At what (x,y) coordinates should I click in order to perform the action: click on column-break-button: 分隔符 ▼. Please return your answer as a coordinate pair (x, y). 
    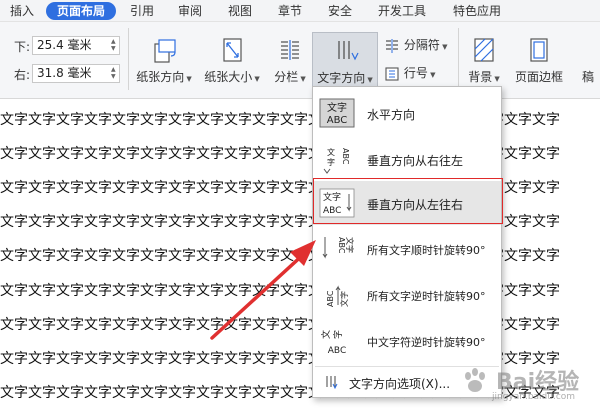
    Looking at the image, I should click on (419, 47).